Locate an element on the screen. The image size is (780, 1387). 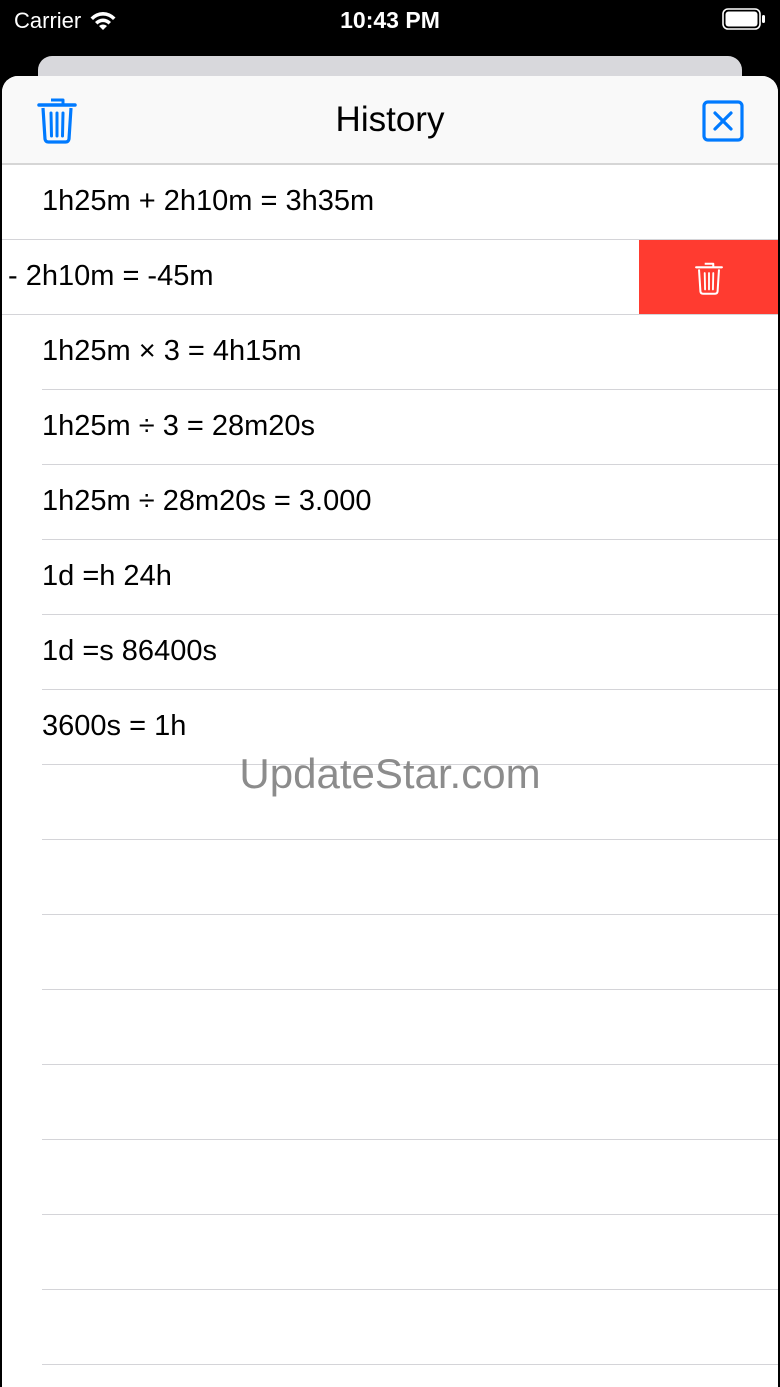
row-divider is located at coordinates (410, 1364).